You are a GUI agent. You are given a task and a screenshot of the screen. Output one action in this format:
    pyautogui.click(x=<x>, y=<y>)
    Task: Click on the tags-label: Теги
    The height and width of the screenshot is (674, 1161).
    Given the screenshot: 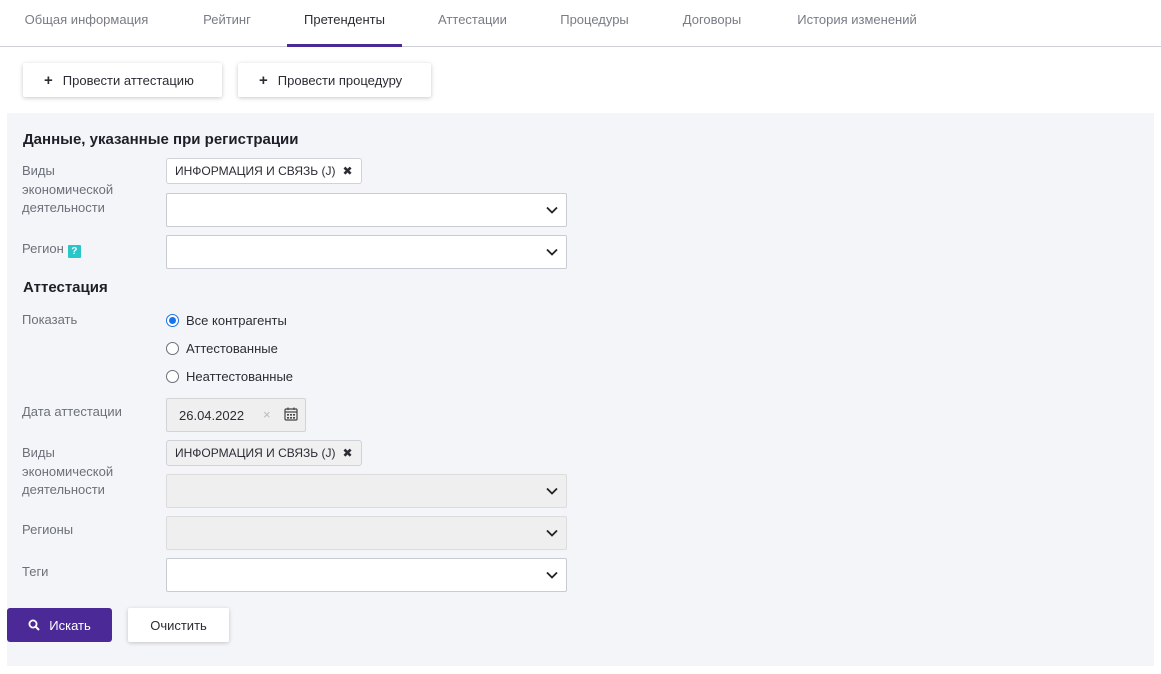 What is the action you would take?
    pyautogui.click(x=35, y=571)
    